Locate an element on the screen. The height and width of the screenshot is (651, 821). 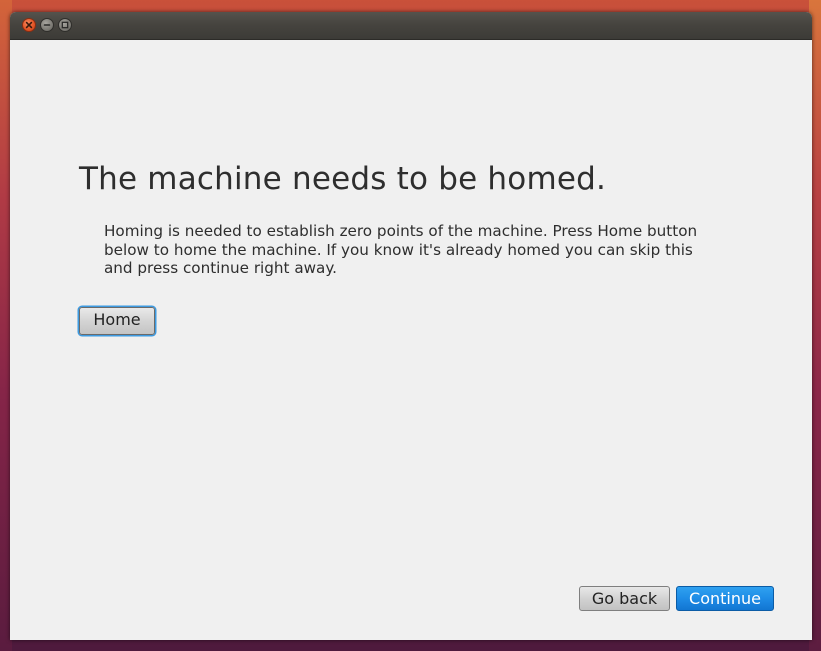
page-title: The machine needs to be homed. is located at coordinates (343, 179).